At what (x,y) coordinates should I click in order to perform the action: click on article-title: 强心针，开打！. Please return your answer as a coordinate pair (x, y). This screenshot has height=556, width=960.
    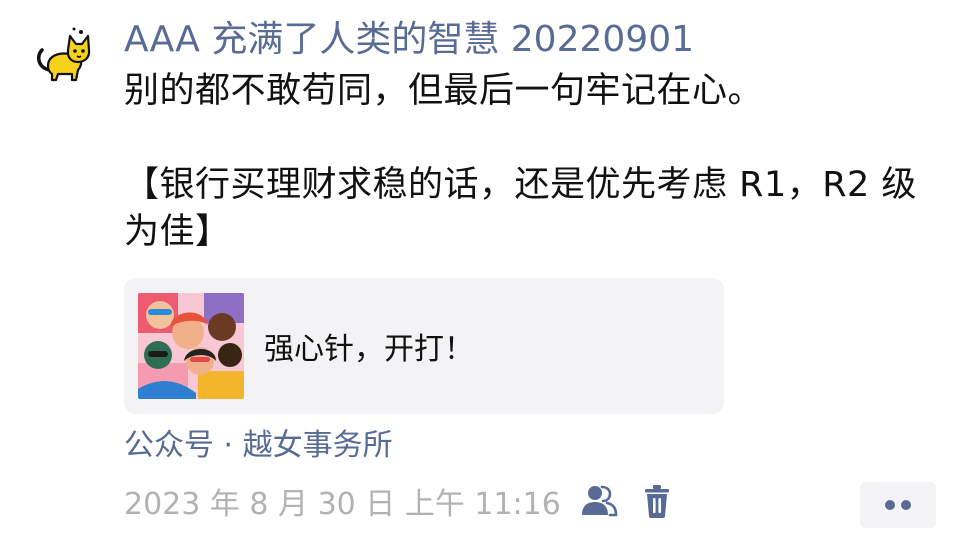
    Looking at the image, I should click on (369, 349).